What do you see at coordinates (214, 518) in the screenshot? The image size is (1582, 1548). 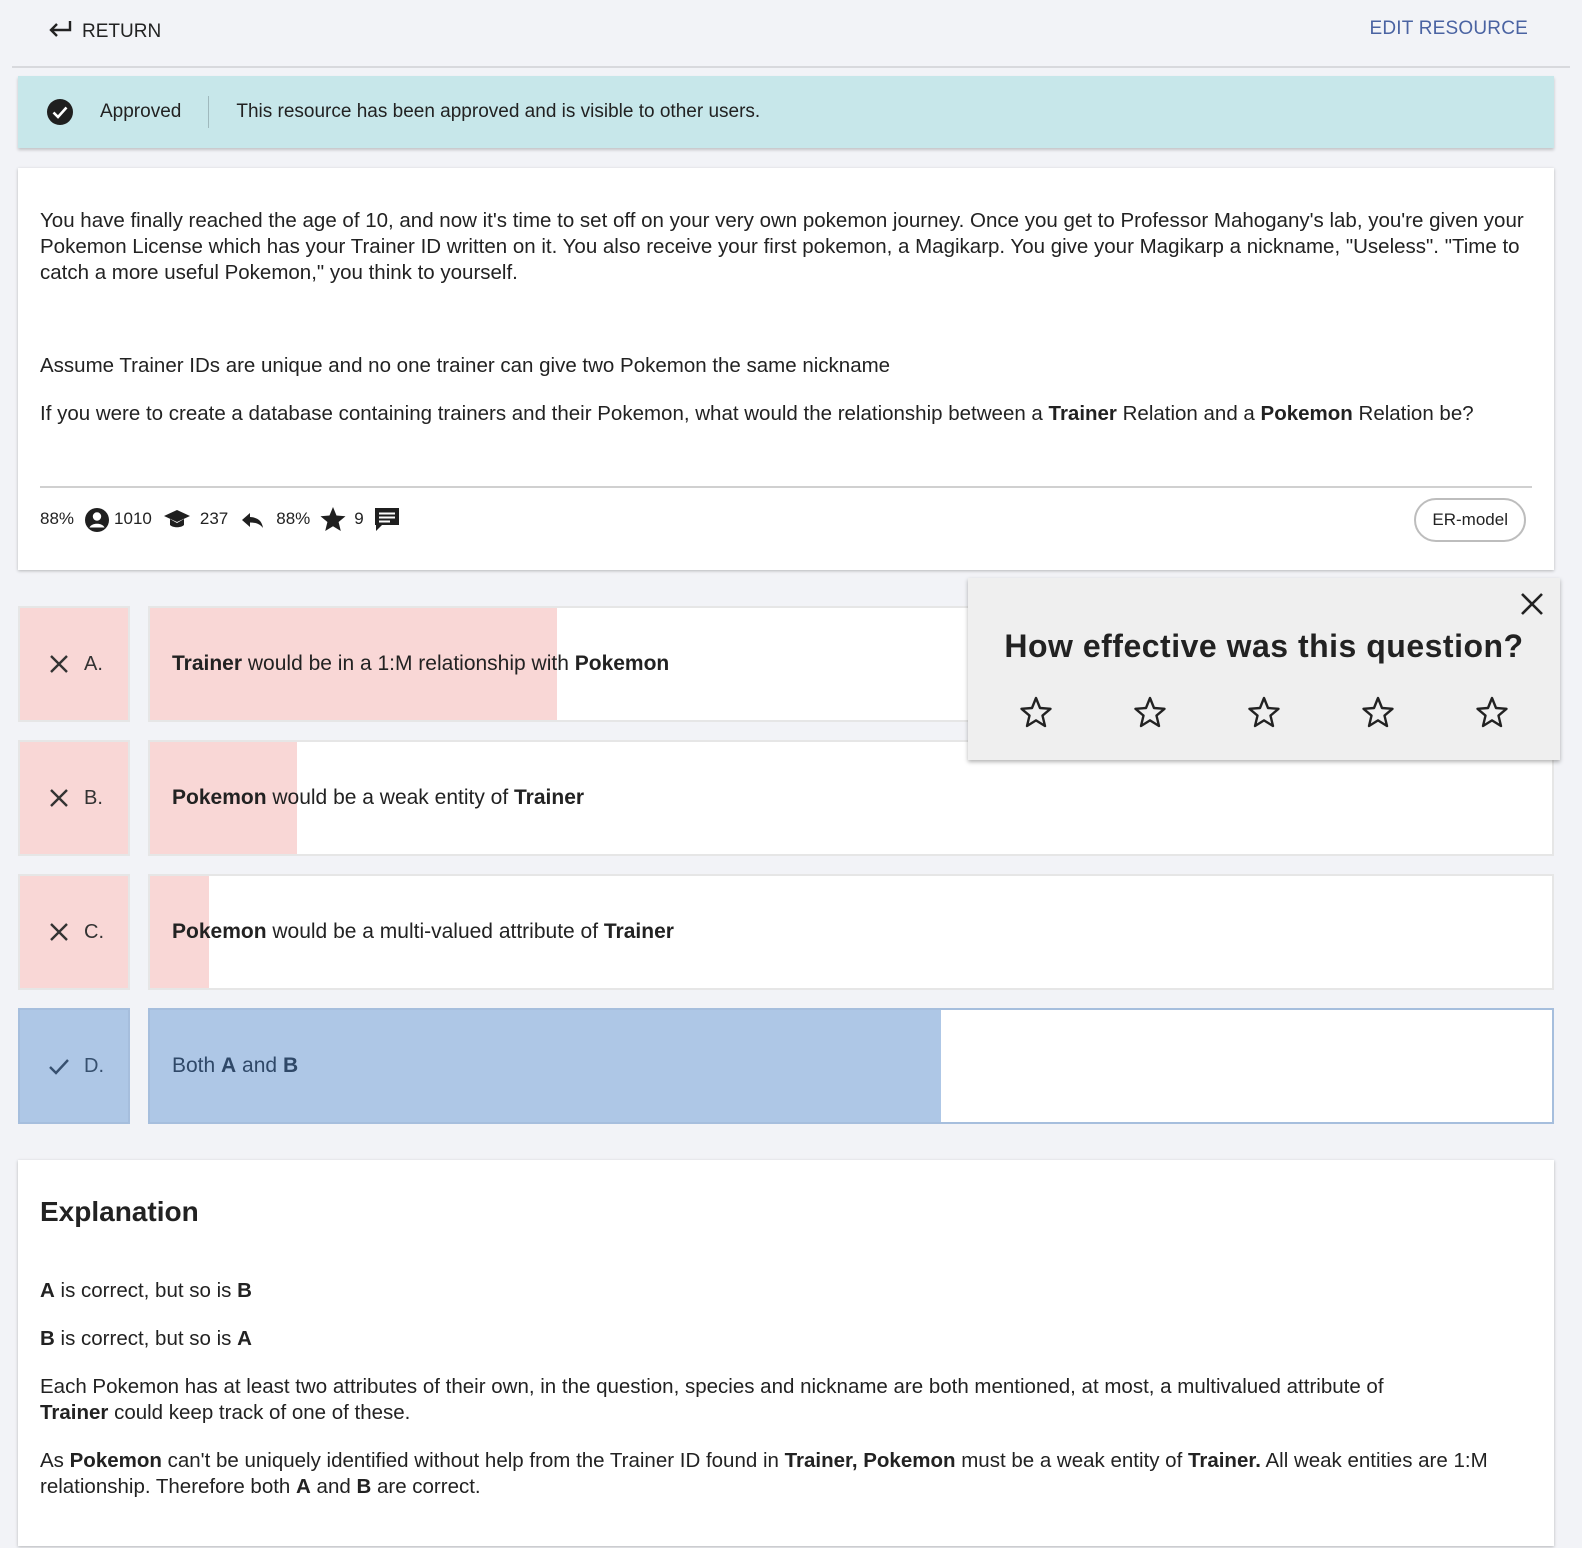 I see `stat-graduates: 237` at bounding box center [214, 518].